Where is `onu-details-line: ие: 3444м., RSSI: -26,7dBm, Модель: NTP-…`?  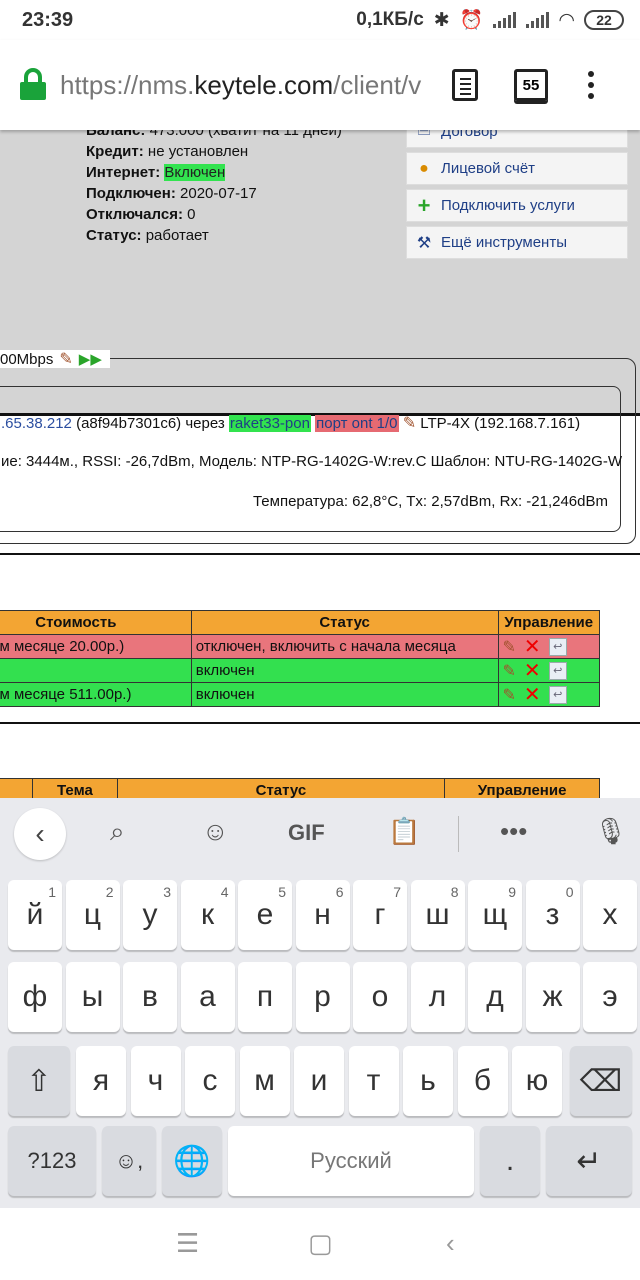 onu-details-line: ие: 3444м., RSSI: -26,7dBm, Модель: NTP-… is located at coordinates (311, 461).